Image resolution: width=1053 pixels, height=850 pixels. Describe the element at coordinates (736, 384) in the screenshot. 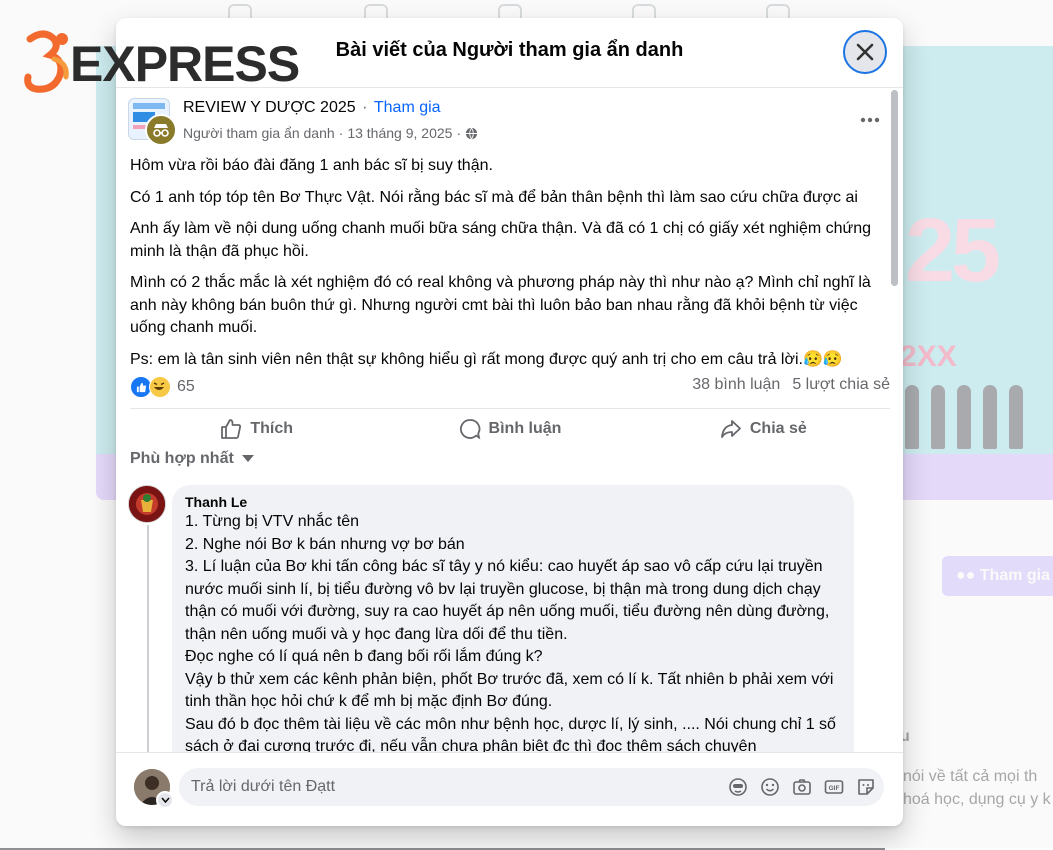

I see `comments-count-link: 38 bình luận` at that location.